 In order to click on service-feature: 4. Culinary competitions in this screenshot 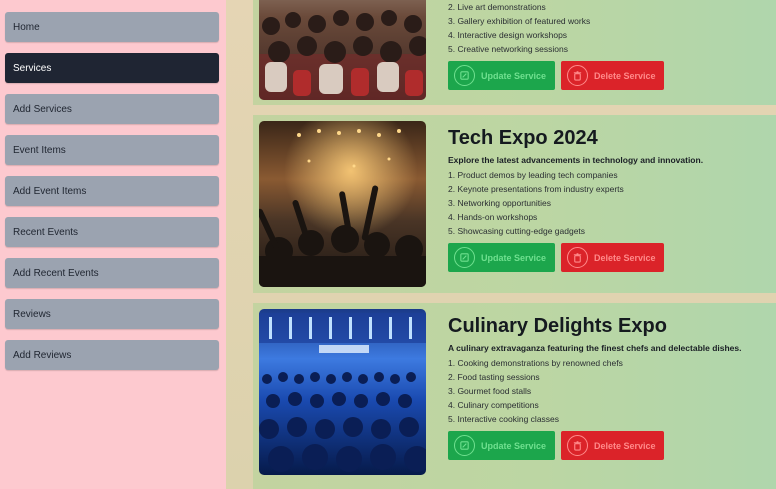, I will do `click(493, 405)`.